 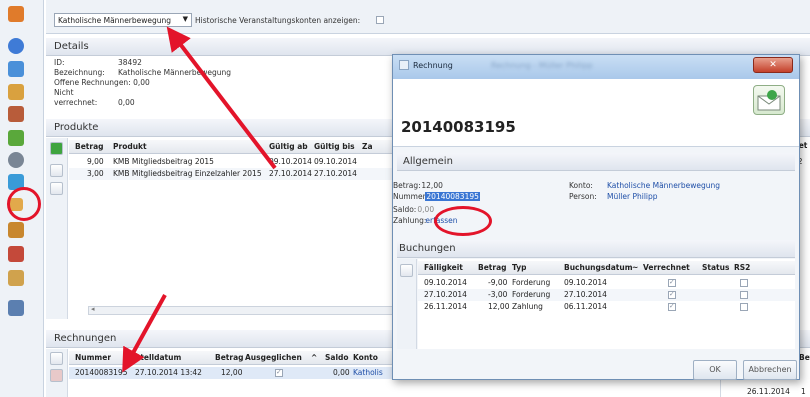 What do you see at coordinates (221, 98) in the screenshot?
I see `arrow-to-account-select` at bounding box center [221, 98].